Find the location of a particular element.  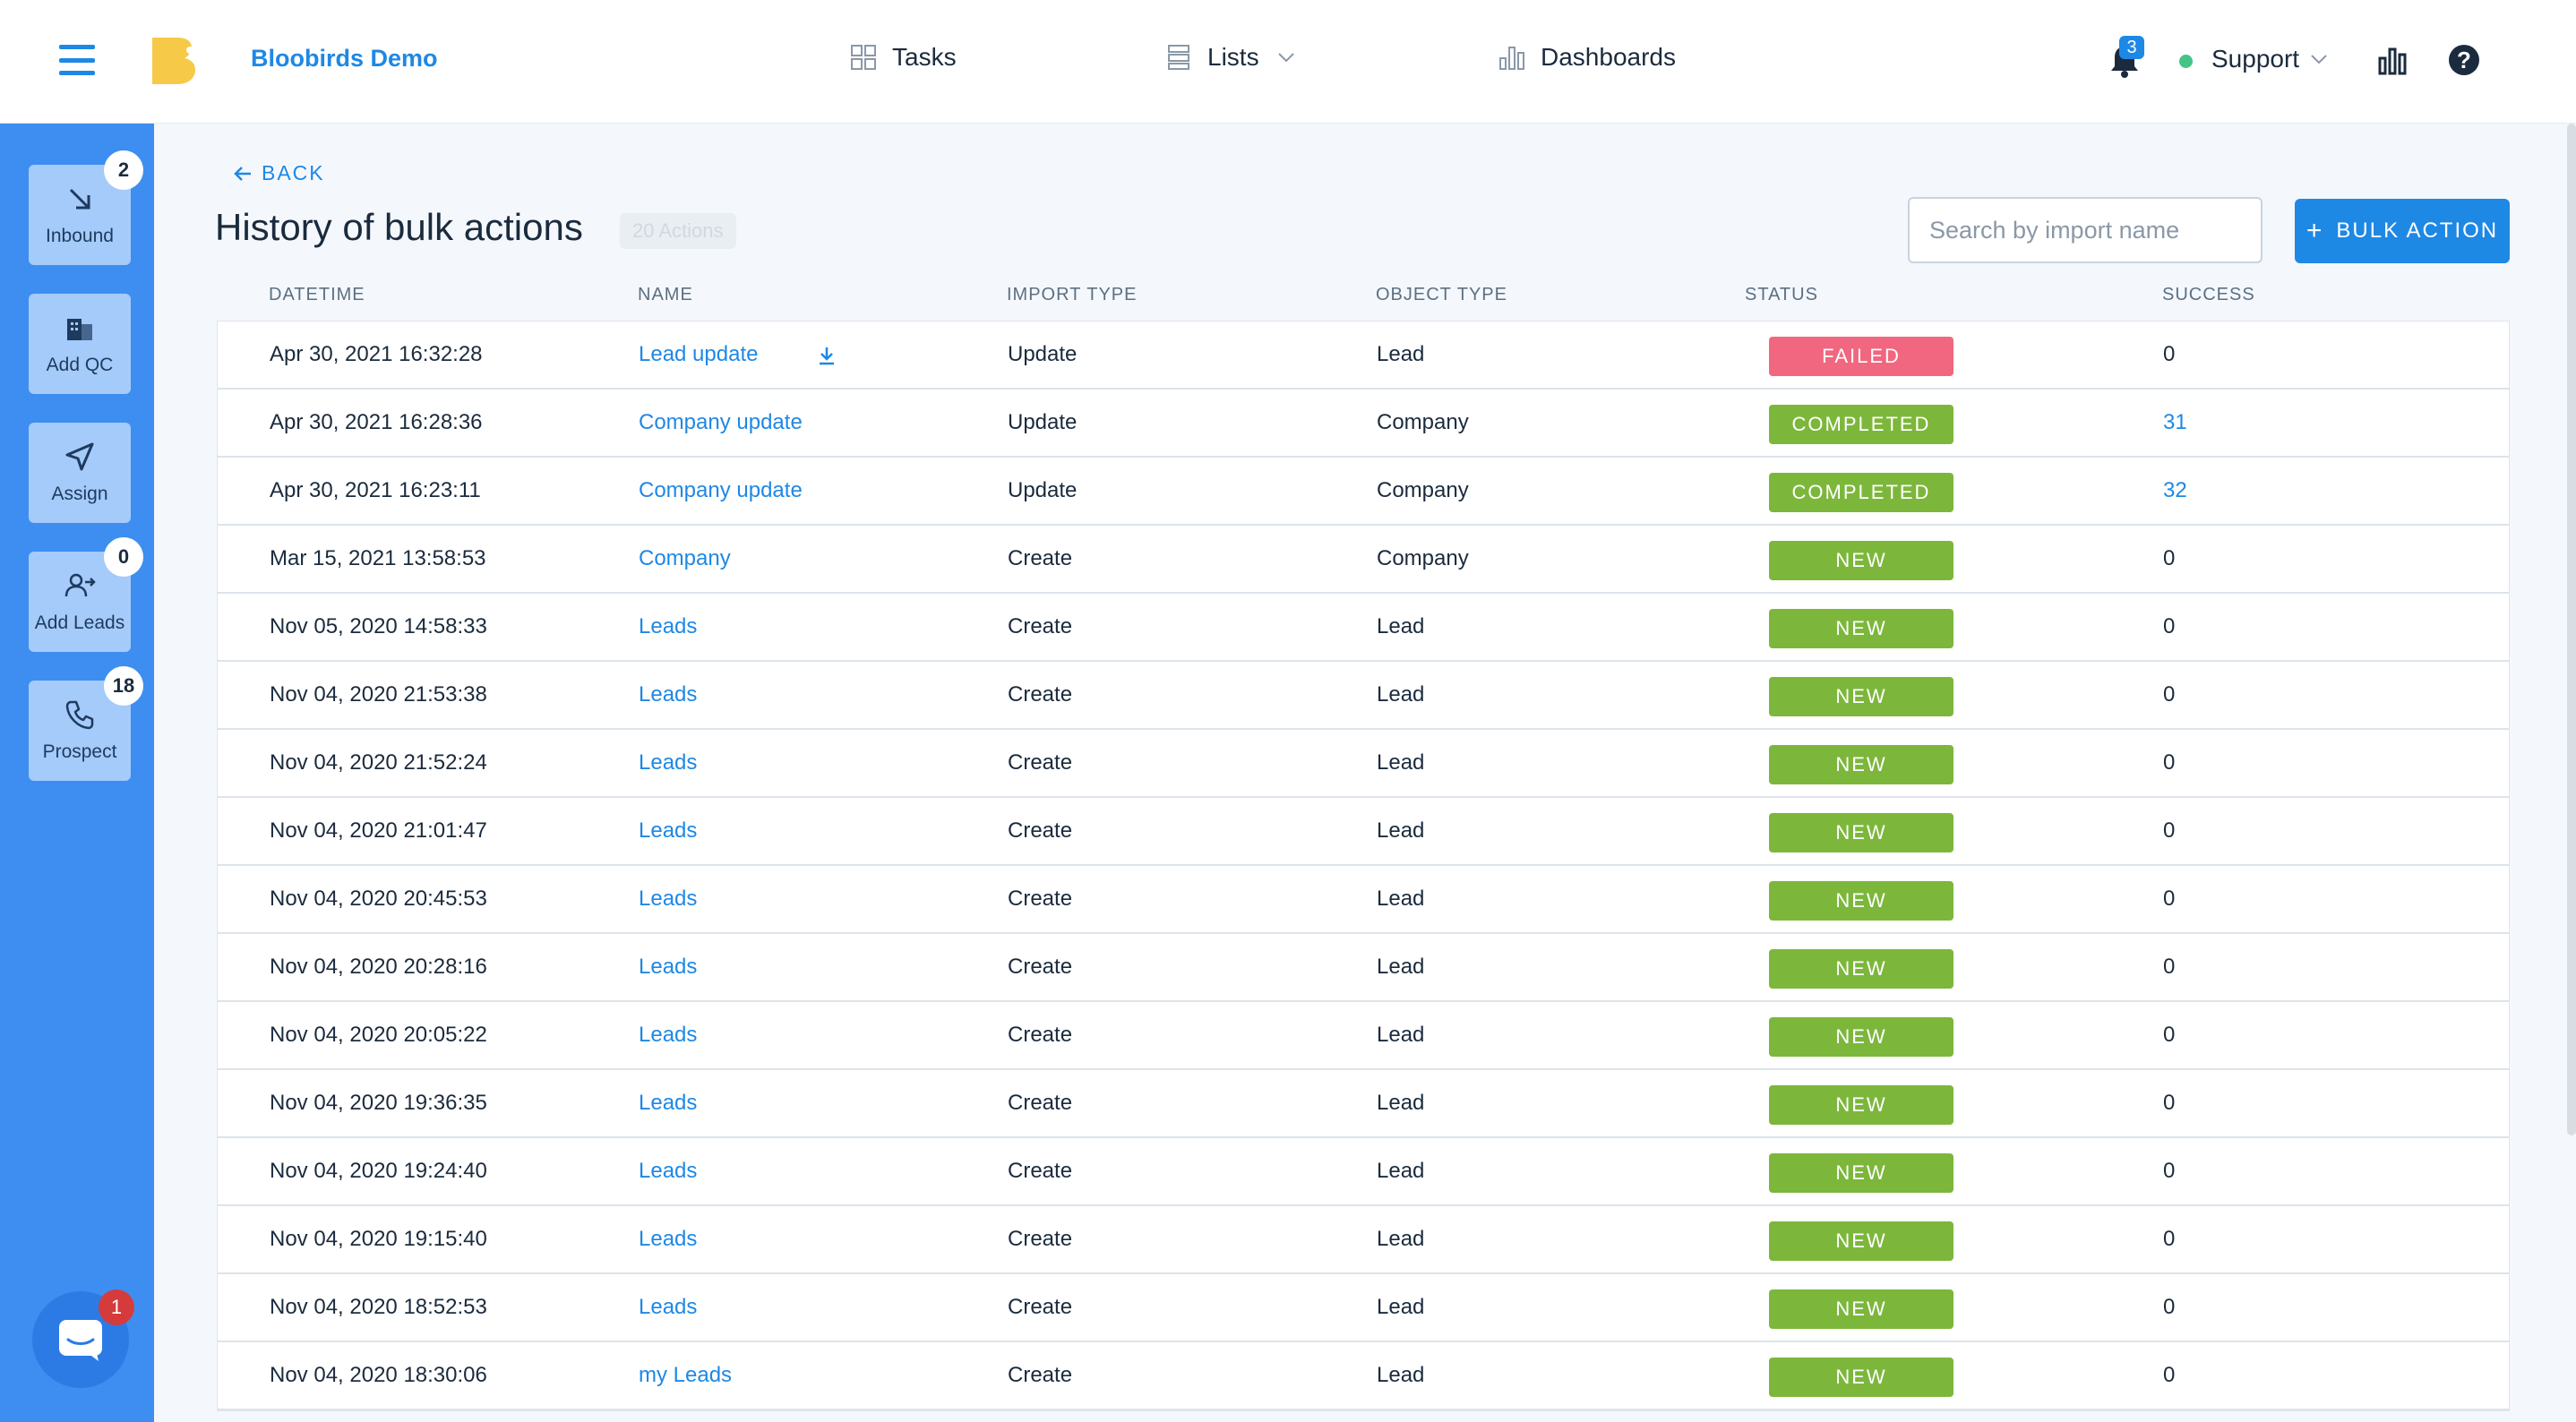

table-row: Nov 04, 2020 21:53:38 Leads Create Lead NEW 0 is located at coordinates (1363, 696).